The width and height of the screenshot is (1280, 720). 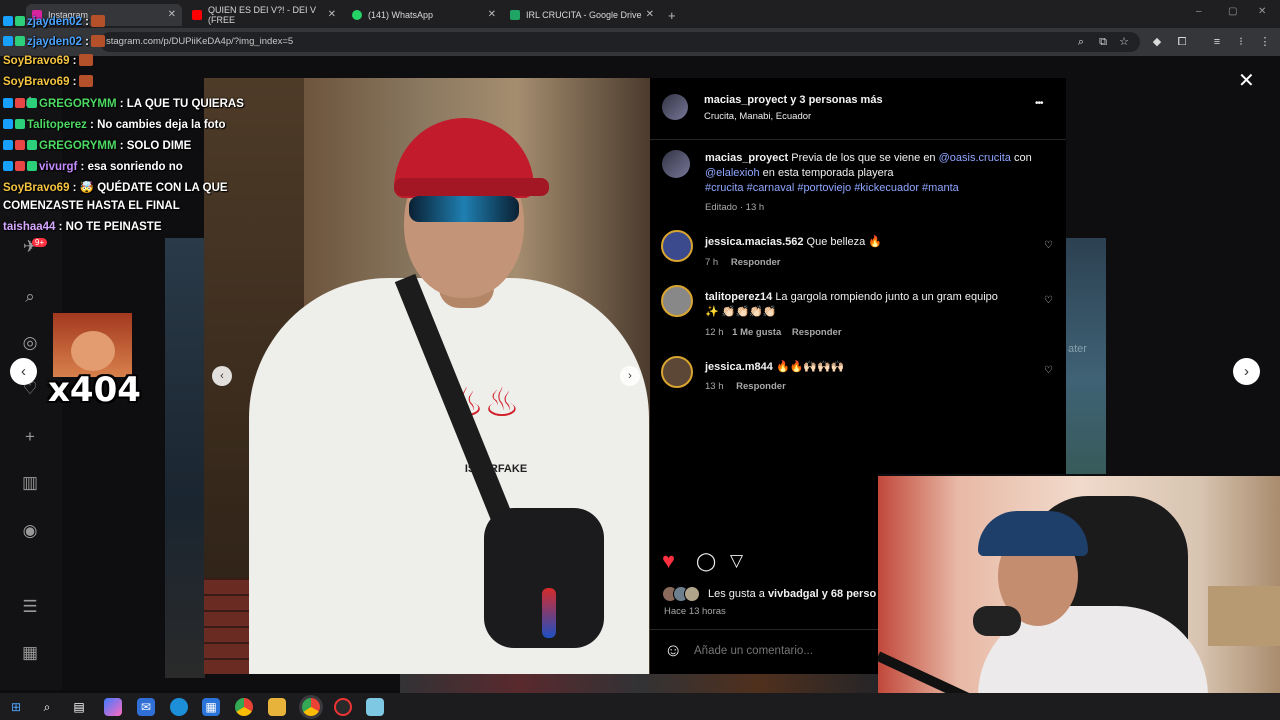 What do you see at coordinates (738, 297) in the screenshot?
I see `comment-username: talitoperez14` at bounding box center [738, 297].